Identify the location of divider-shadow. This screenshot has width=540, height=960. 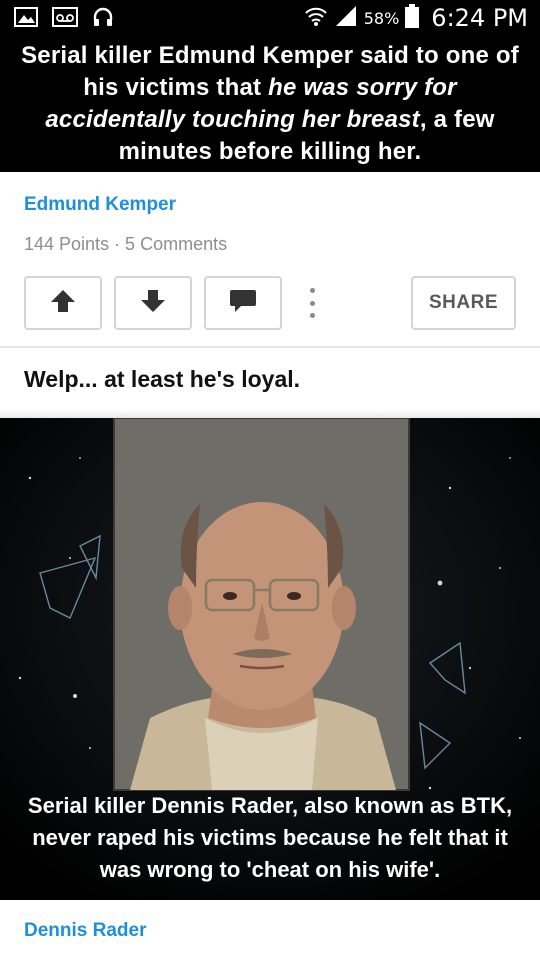
(270, 414).